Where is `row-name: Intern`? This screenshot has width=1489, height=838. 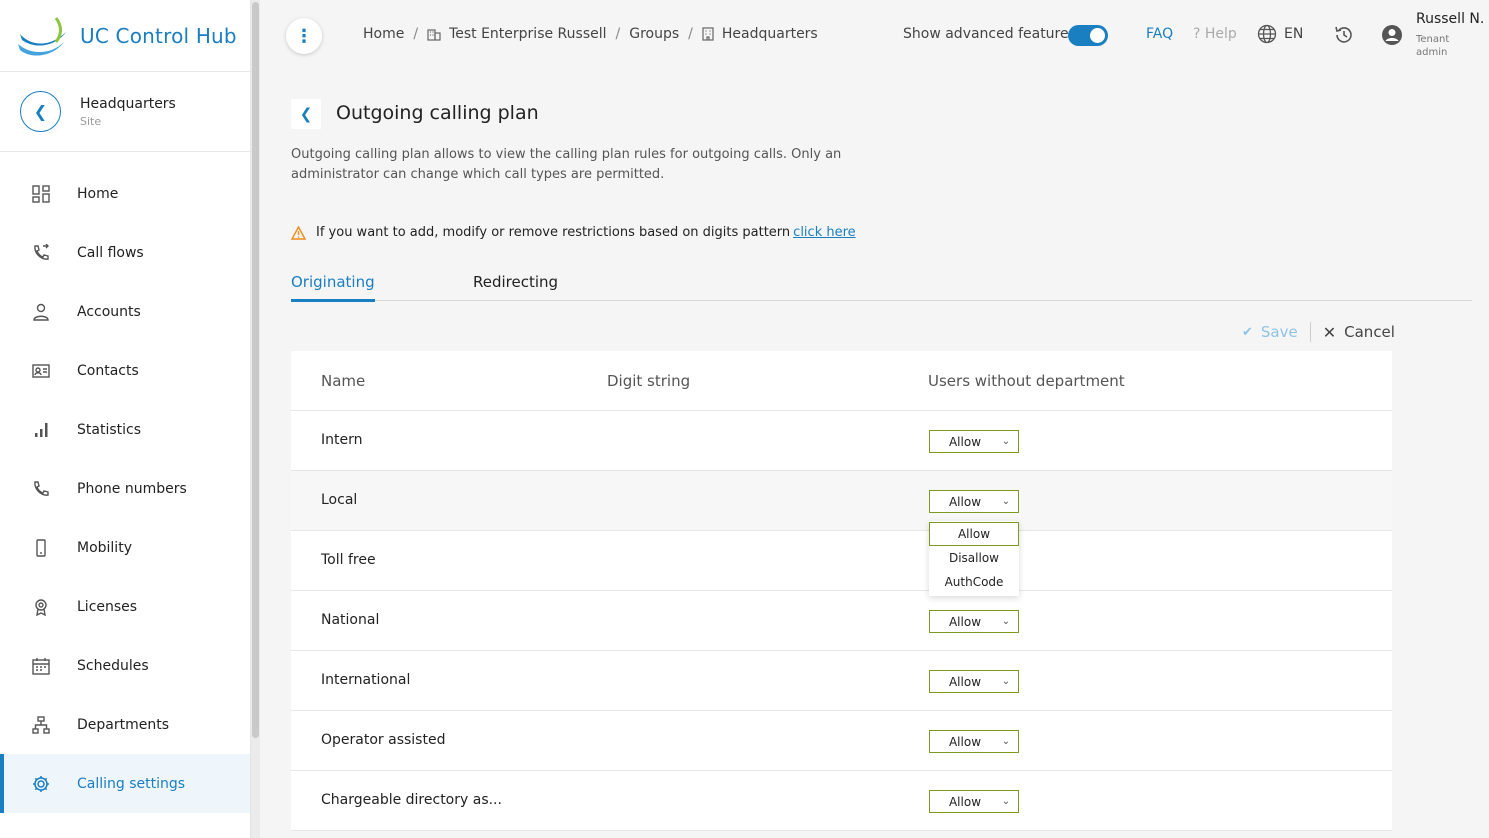
row-name: Intern is located at coordinates (342, 440).